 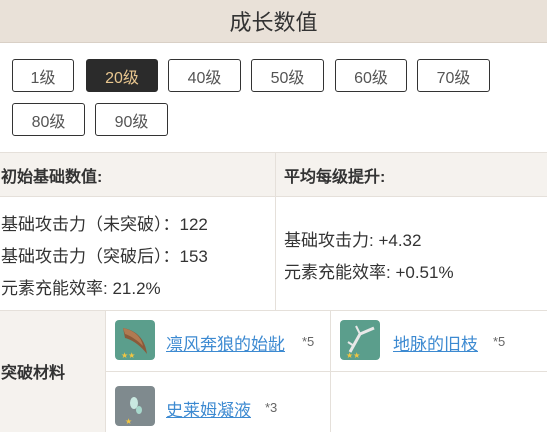 I want to click on level-button-20: 20级, so click(x=122, y=75).